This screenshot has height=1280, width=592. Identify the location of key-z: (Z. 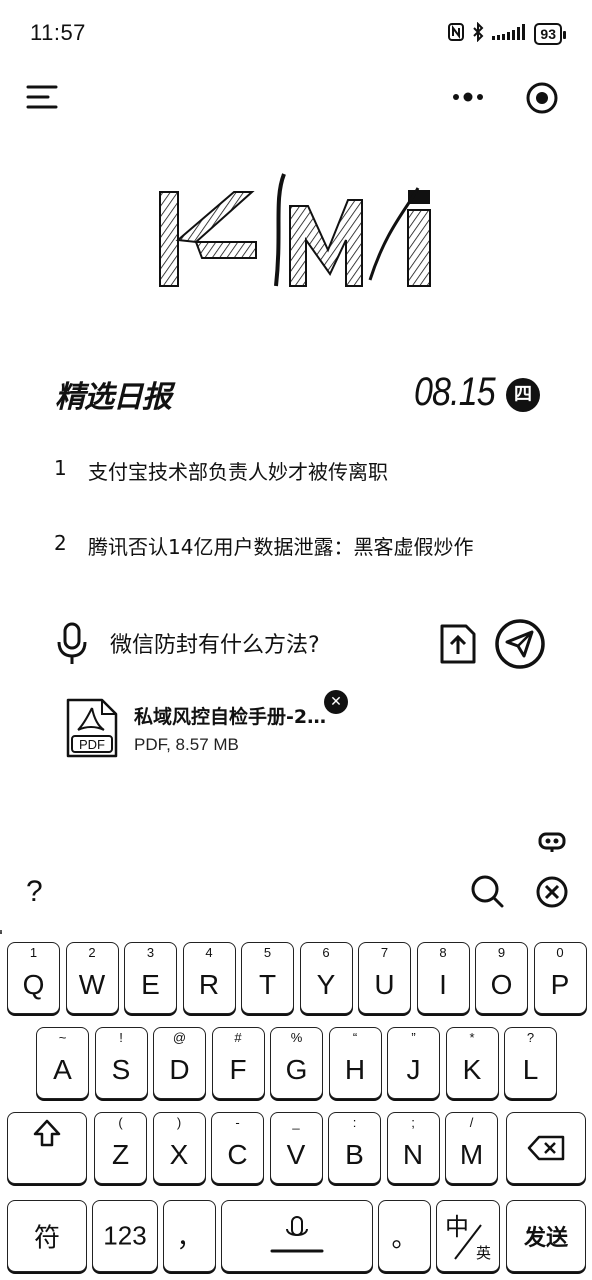
(120, 1148).